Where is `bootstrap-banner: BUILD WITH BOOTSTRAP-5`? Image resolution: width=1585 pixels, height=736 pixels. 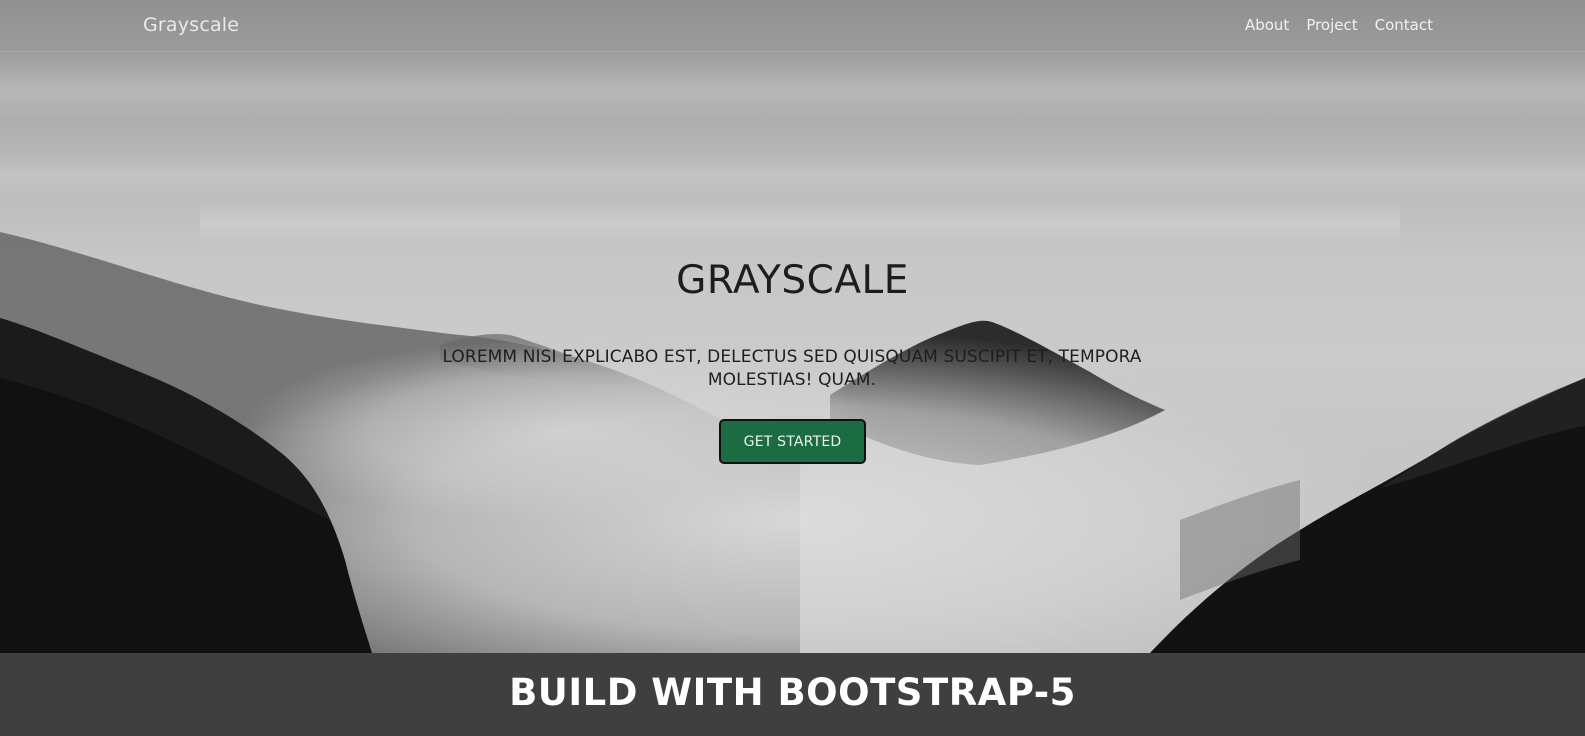 bootstrap-banner: BUILD WITH BOOTSTRAP-5 is located at coordinates (792, 694).